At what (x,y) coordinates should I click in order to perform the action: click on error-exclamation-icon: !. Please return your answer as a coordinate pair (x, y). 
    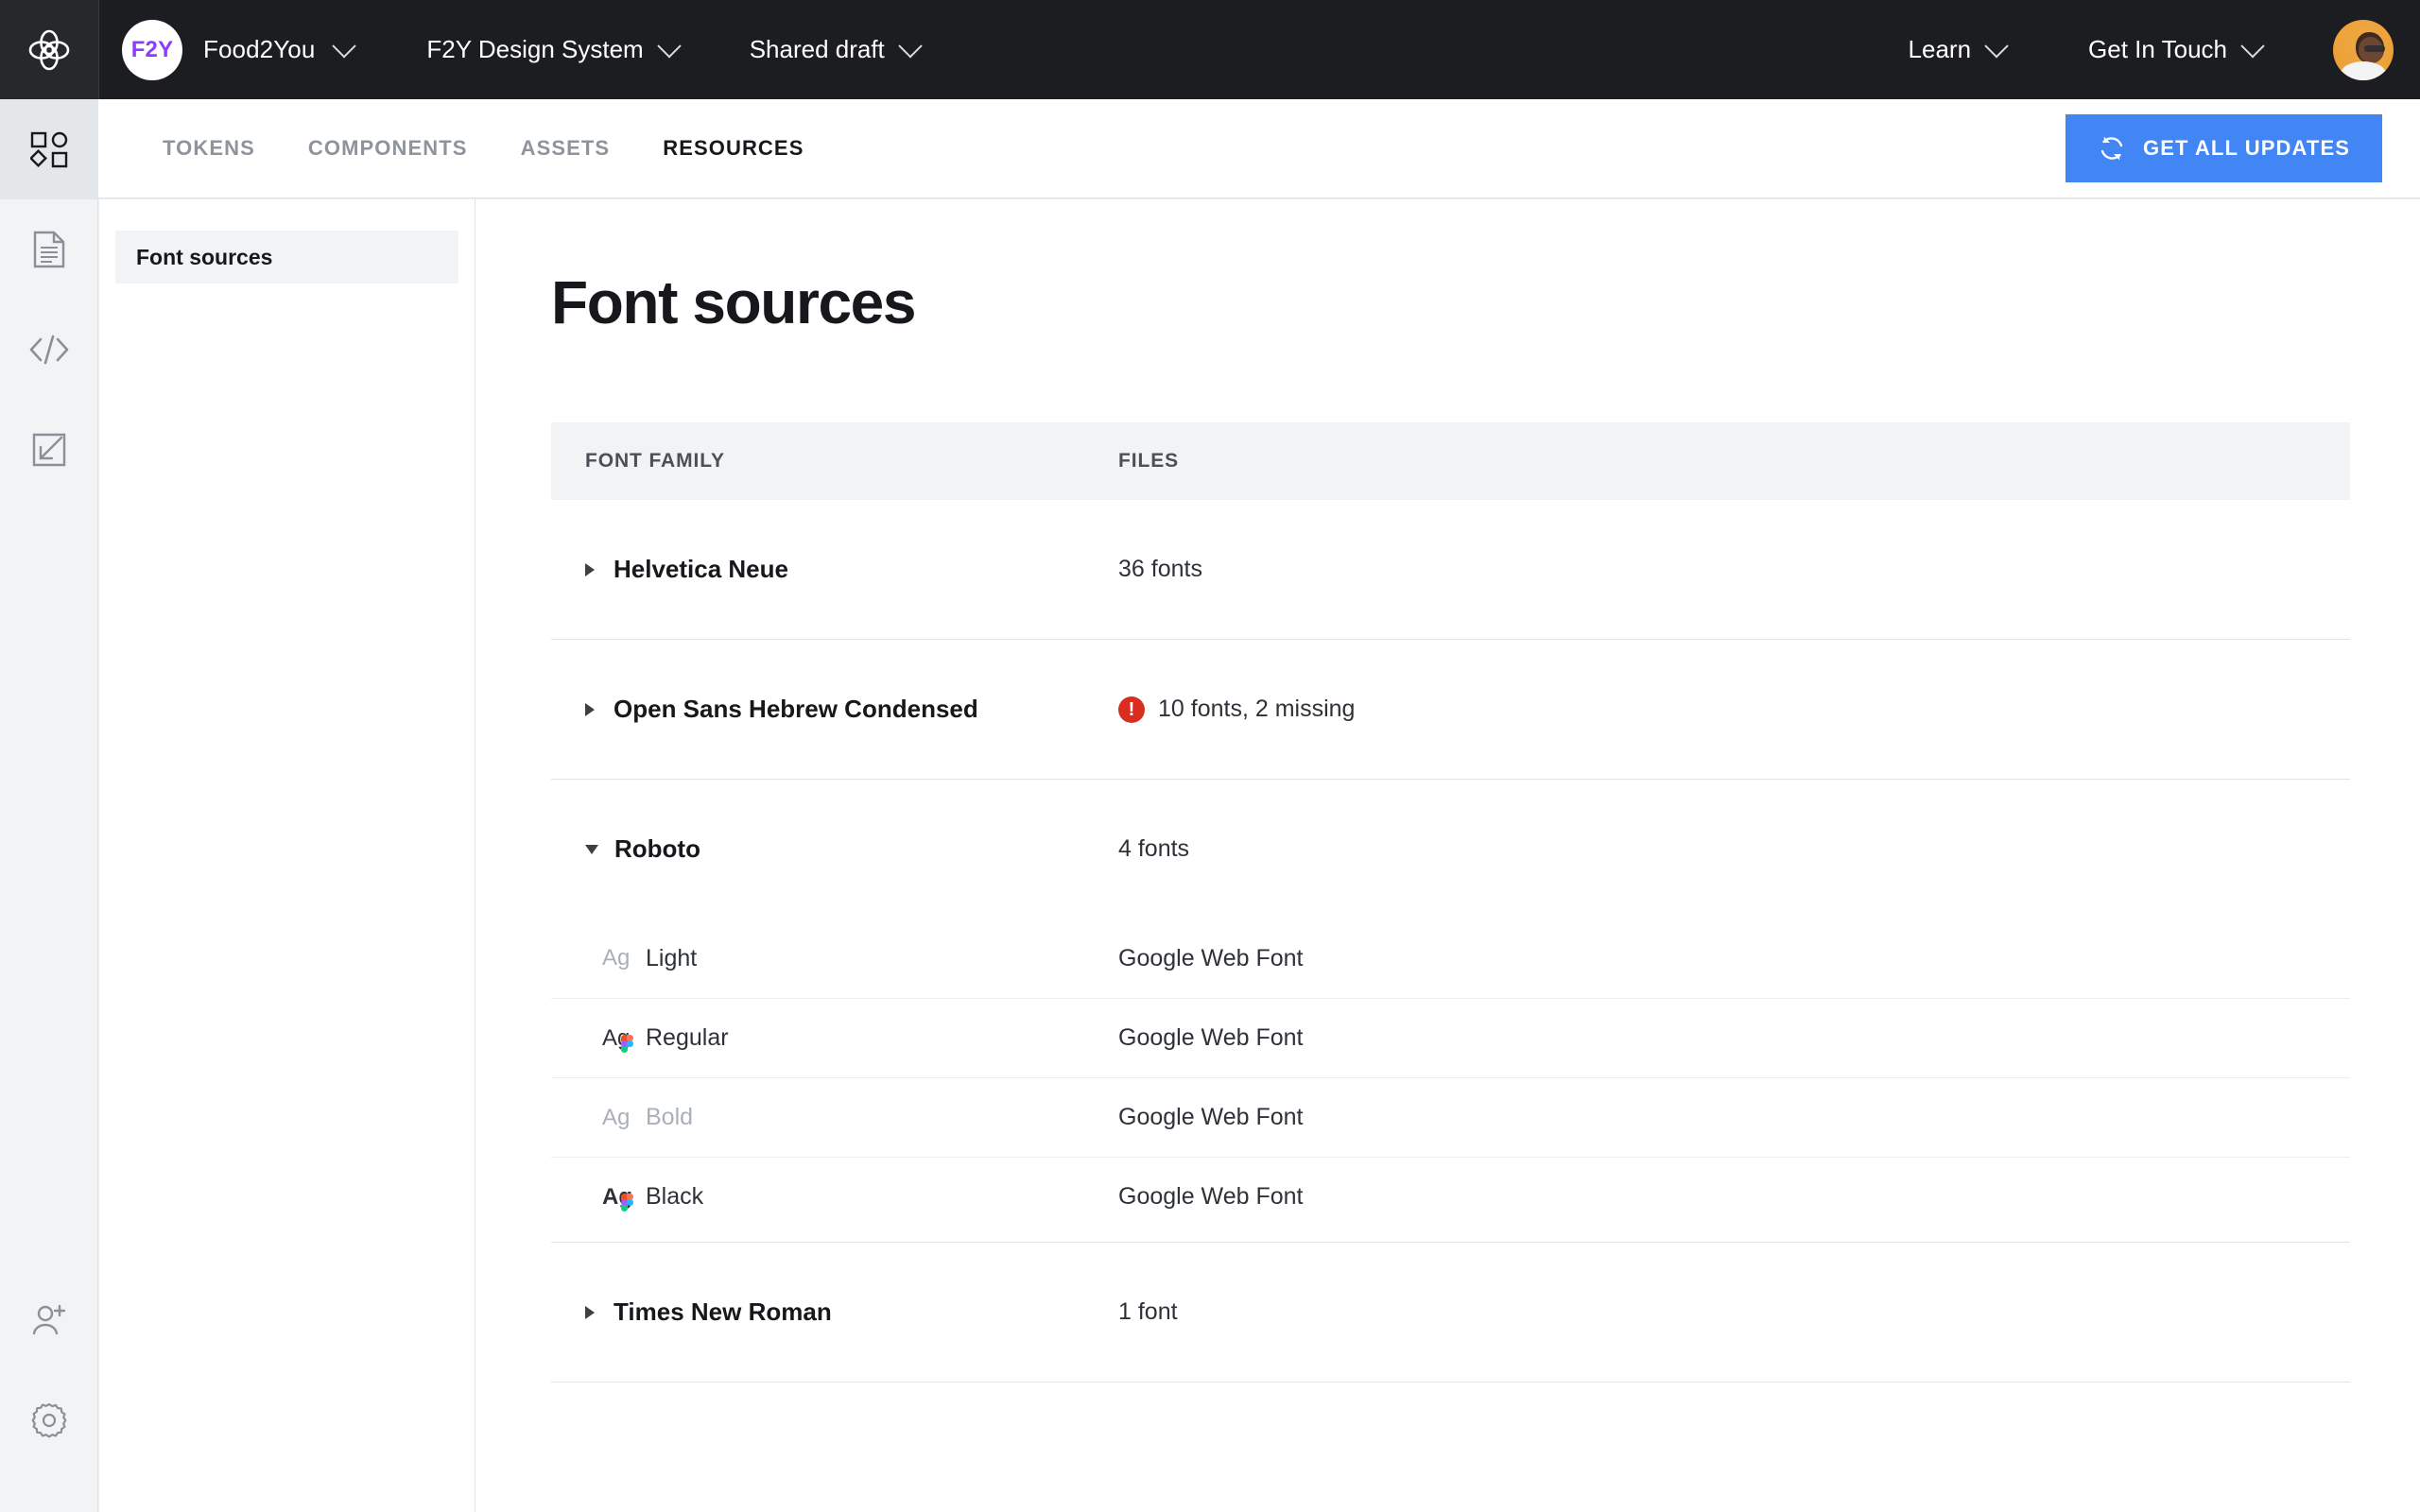
    Looking at the image, I should click on (1131, 709).